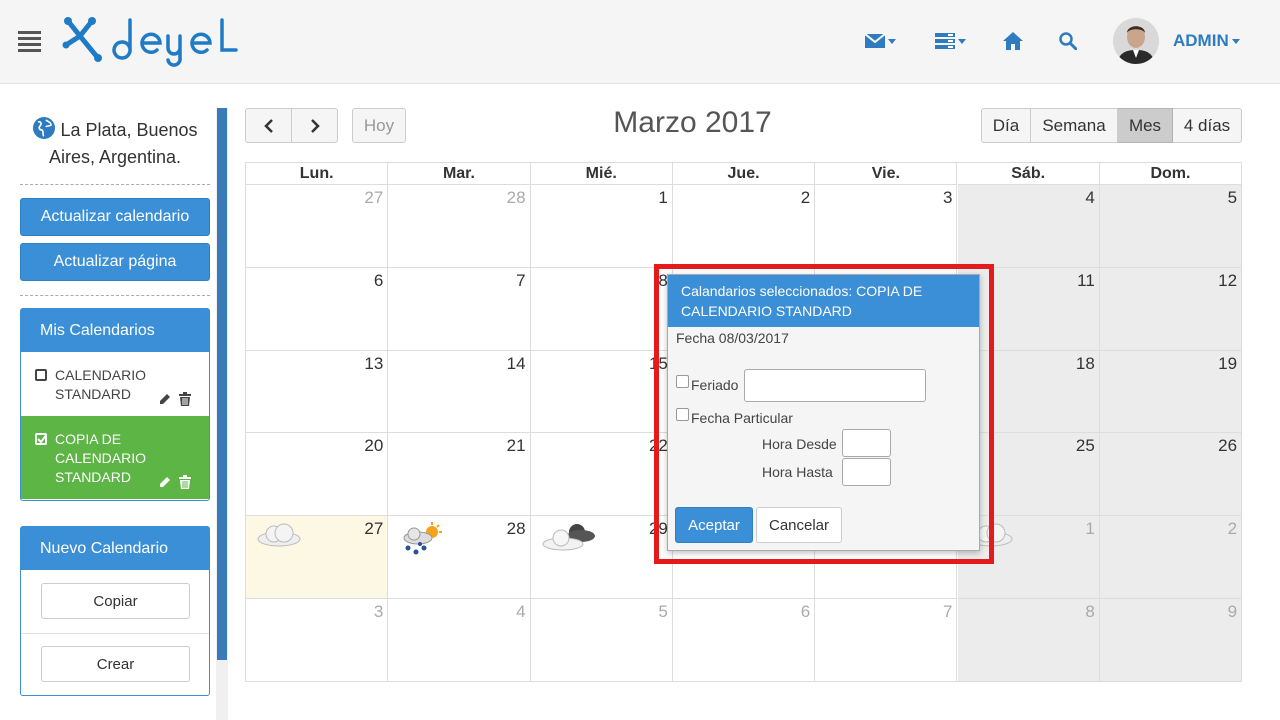 This screenshot has width=1280, height=720. I want to click on view-month-button: Mes, so click(1145, 125).